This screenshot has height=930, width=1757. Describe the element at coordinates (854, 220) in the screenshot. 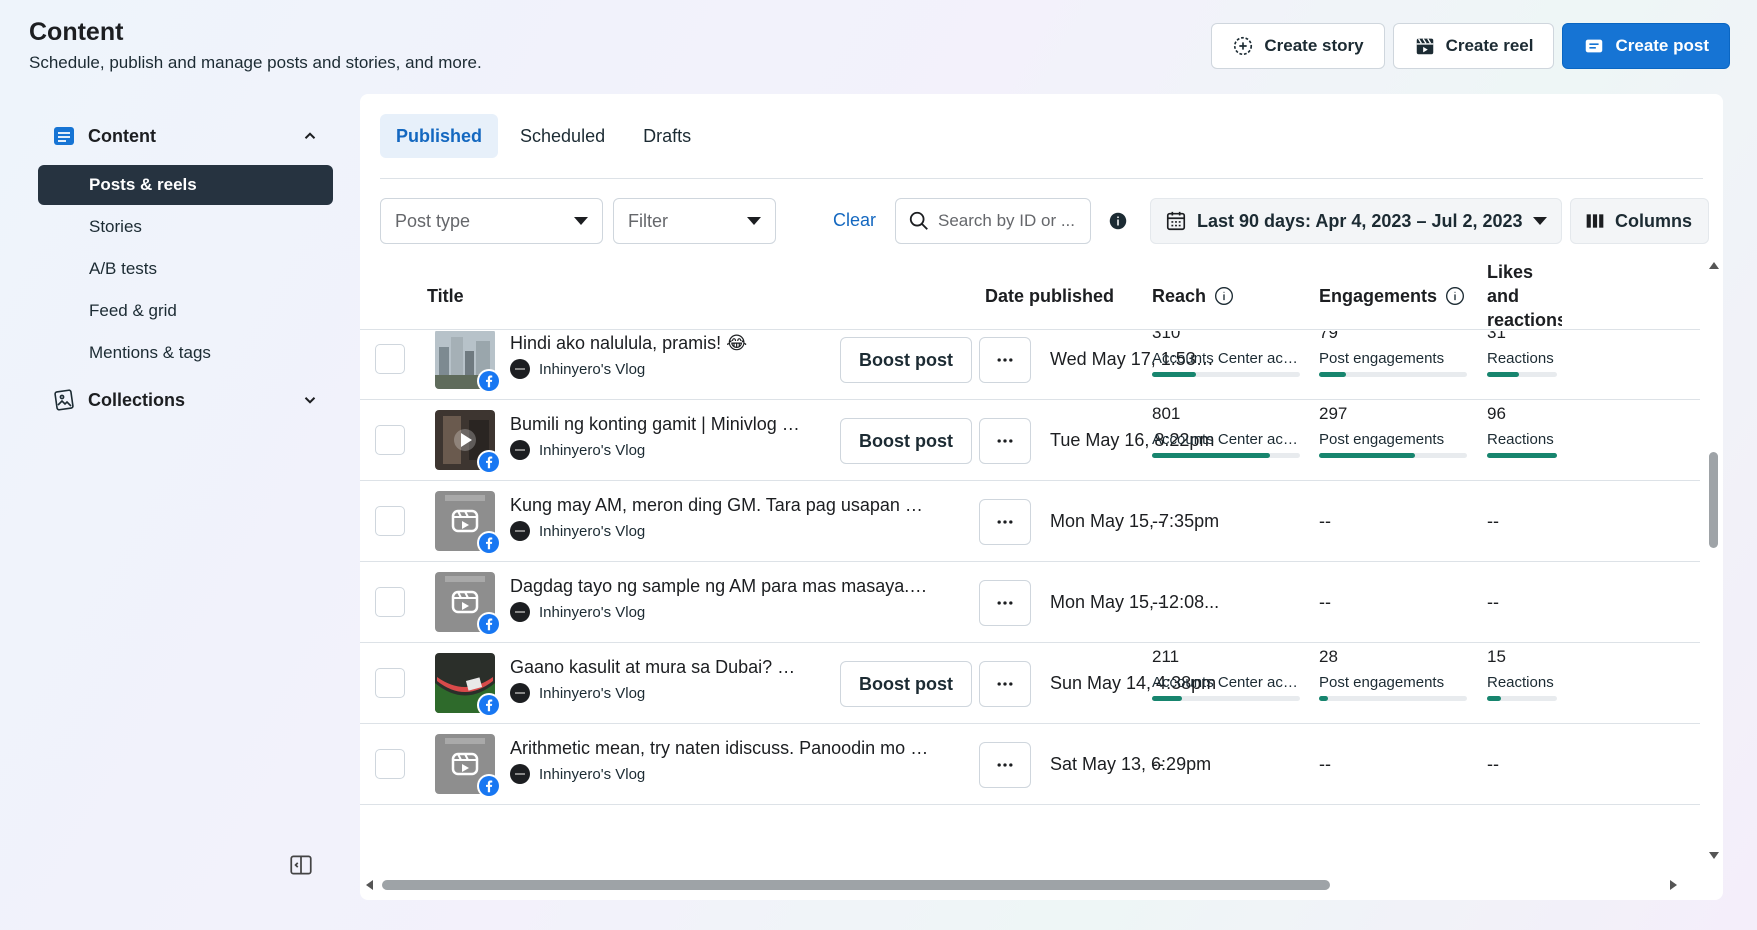

I see `clear-filters-link: Clear` at that location.